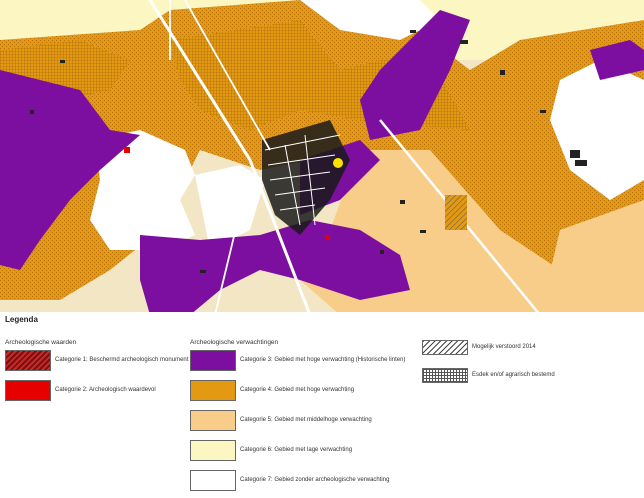 The width and height of the screenshot is (644, 498). Describe the element at coordinates (513, 375) in the screenshot. I see `agrarisch-label: Esdek en/of agrarisch bestemd` at that location.